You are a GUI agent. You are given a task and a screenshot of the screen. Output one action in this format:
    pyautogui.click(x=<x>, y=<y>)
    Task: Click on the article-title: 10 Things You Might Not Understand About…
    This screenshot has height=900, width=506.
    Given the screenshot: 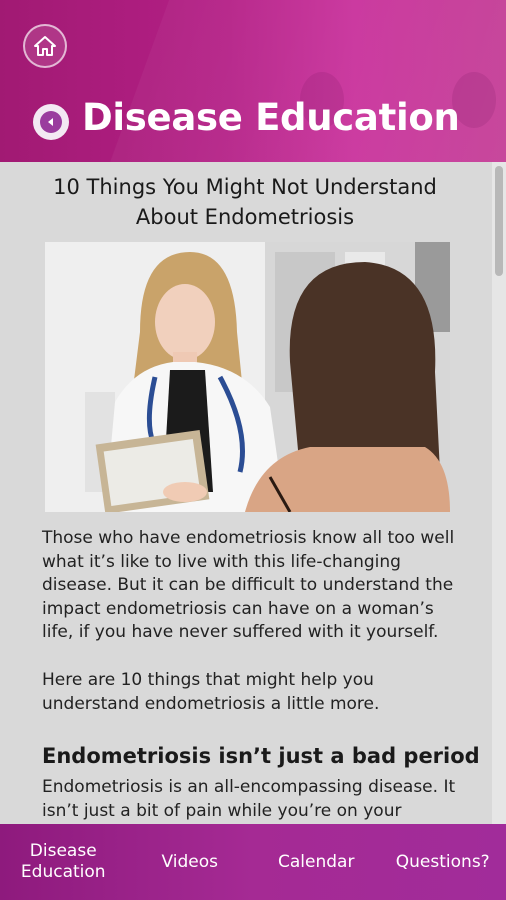 What is the action you would take?
    pyautogui.click(x=245, y=202)
    